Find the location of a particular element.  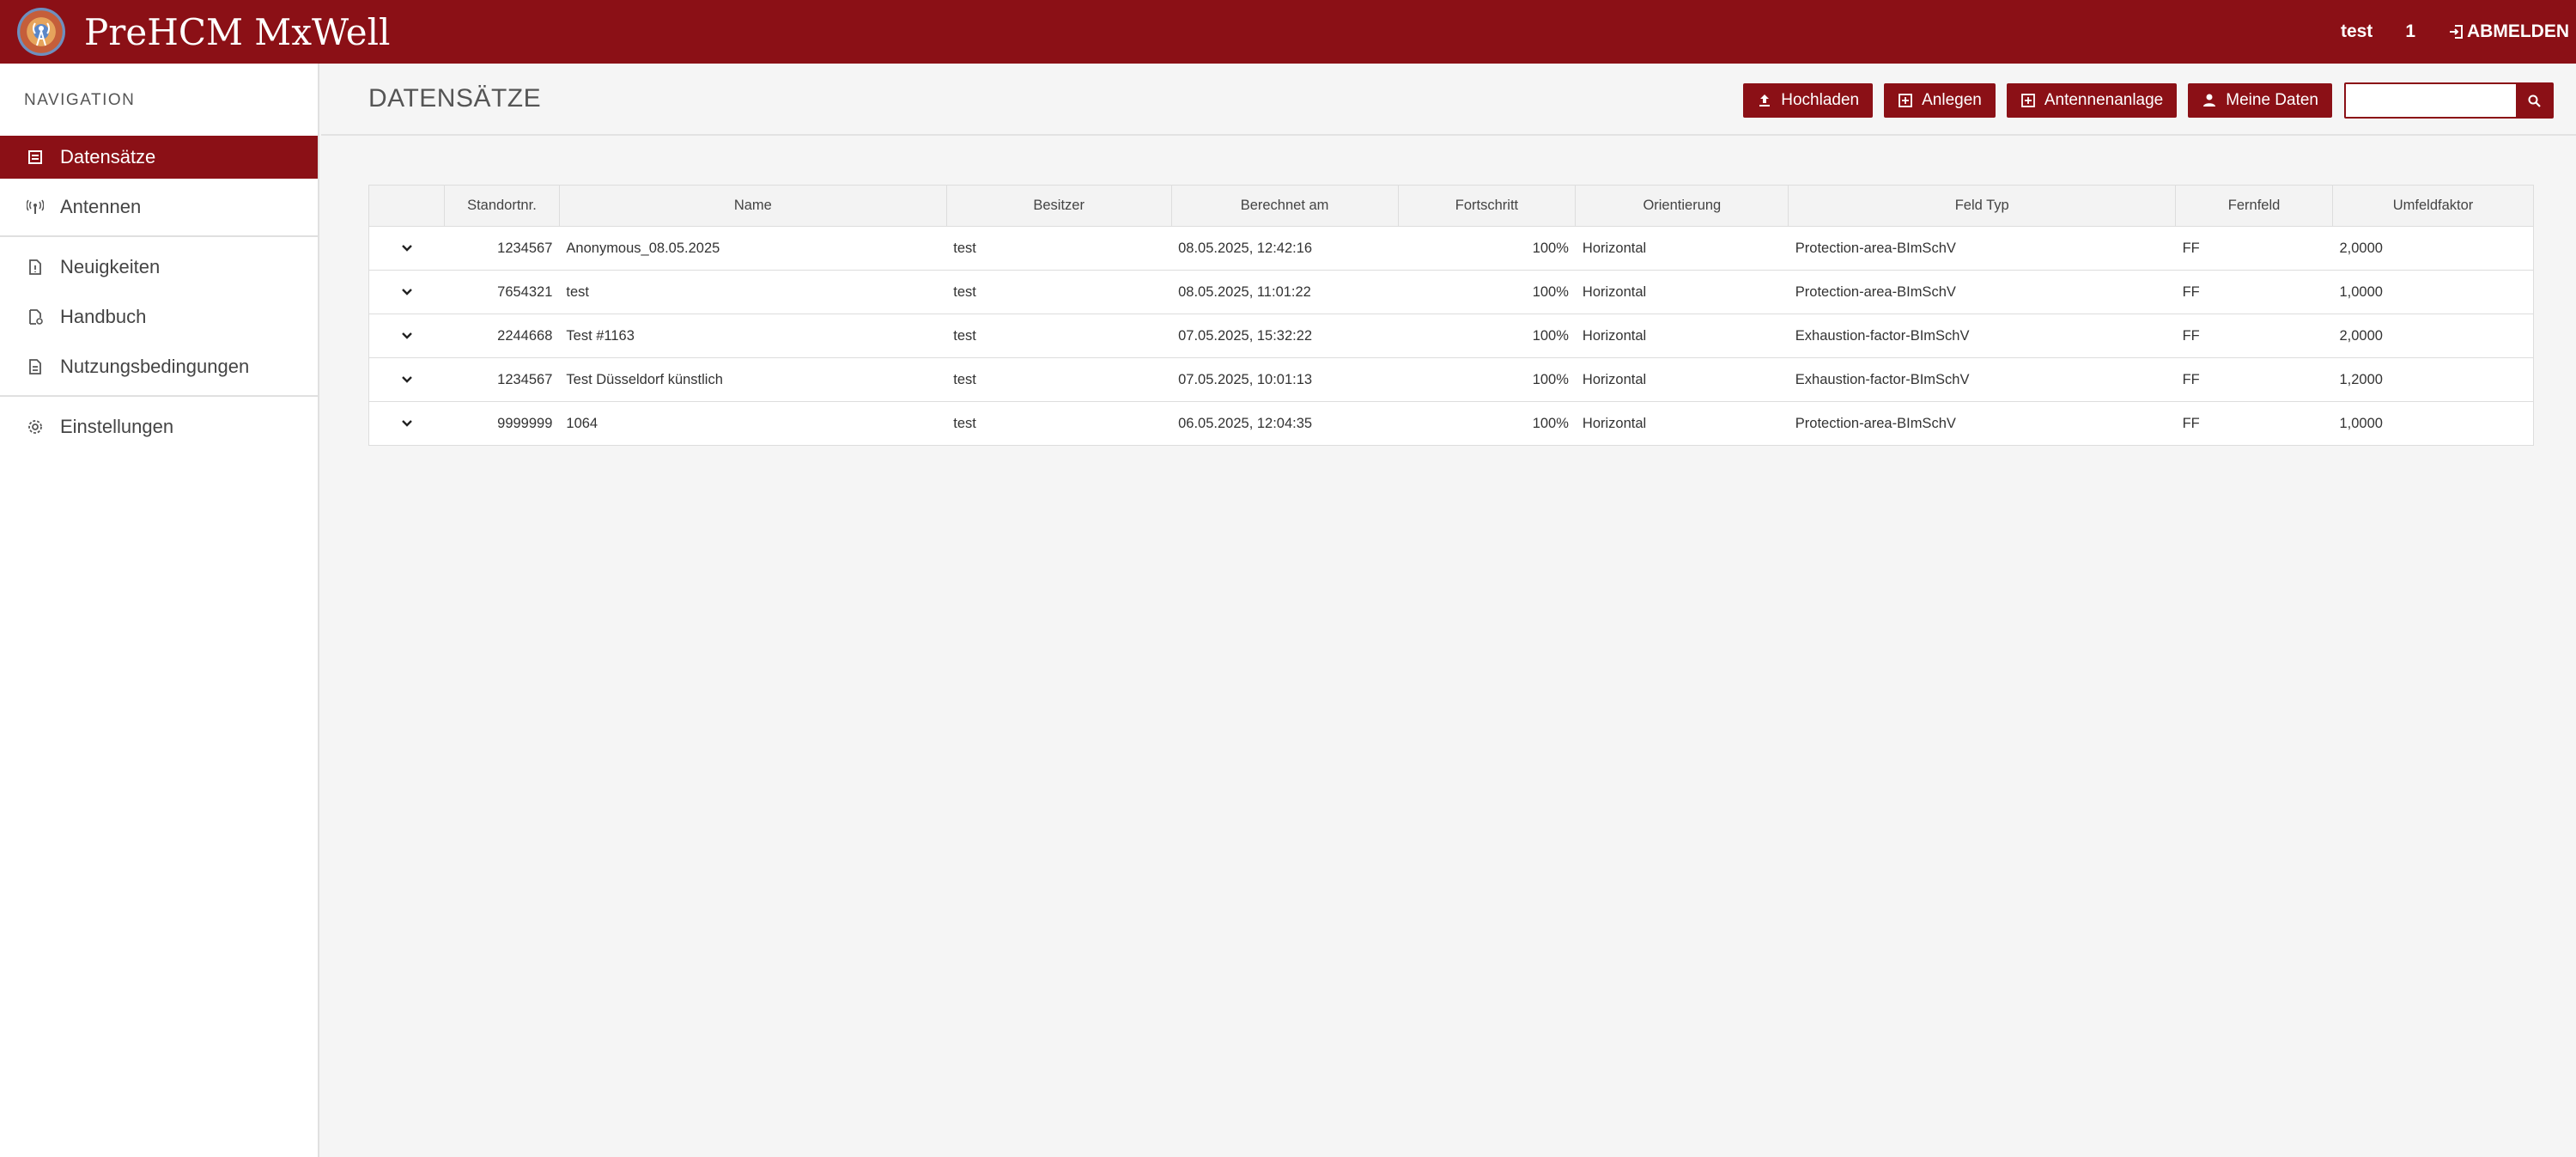

current-user: test is located at coordinates (2356, 31).